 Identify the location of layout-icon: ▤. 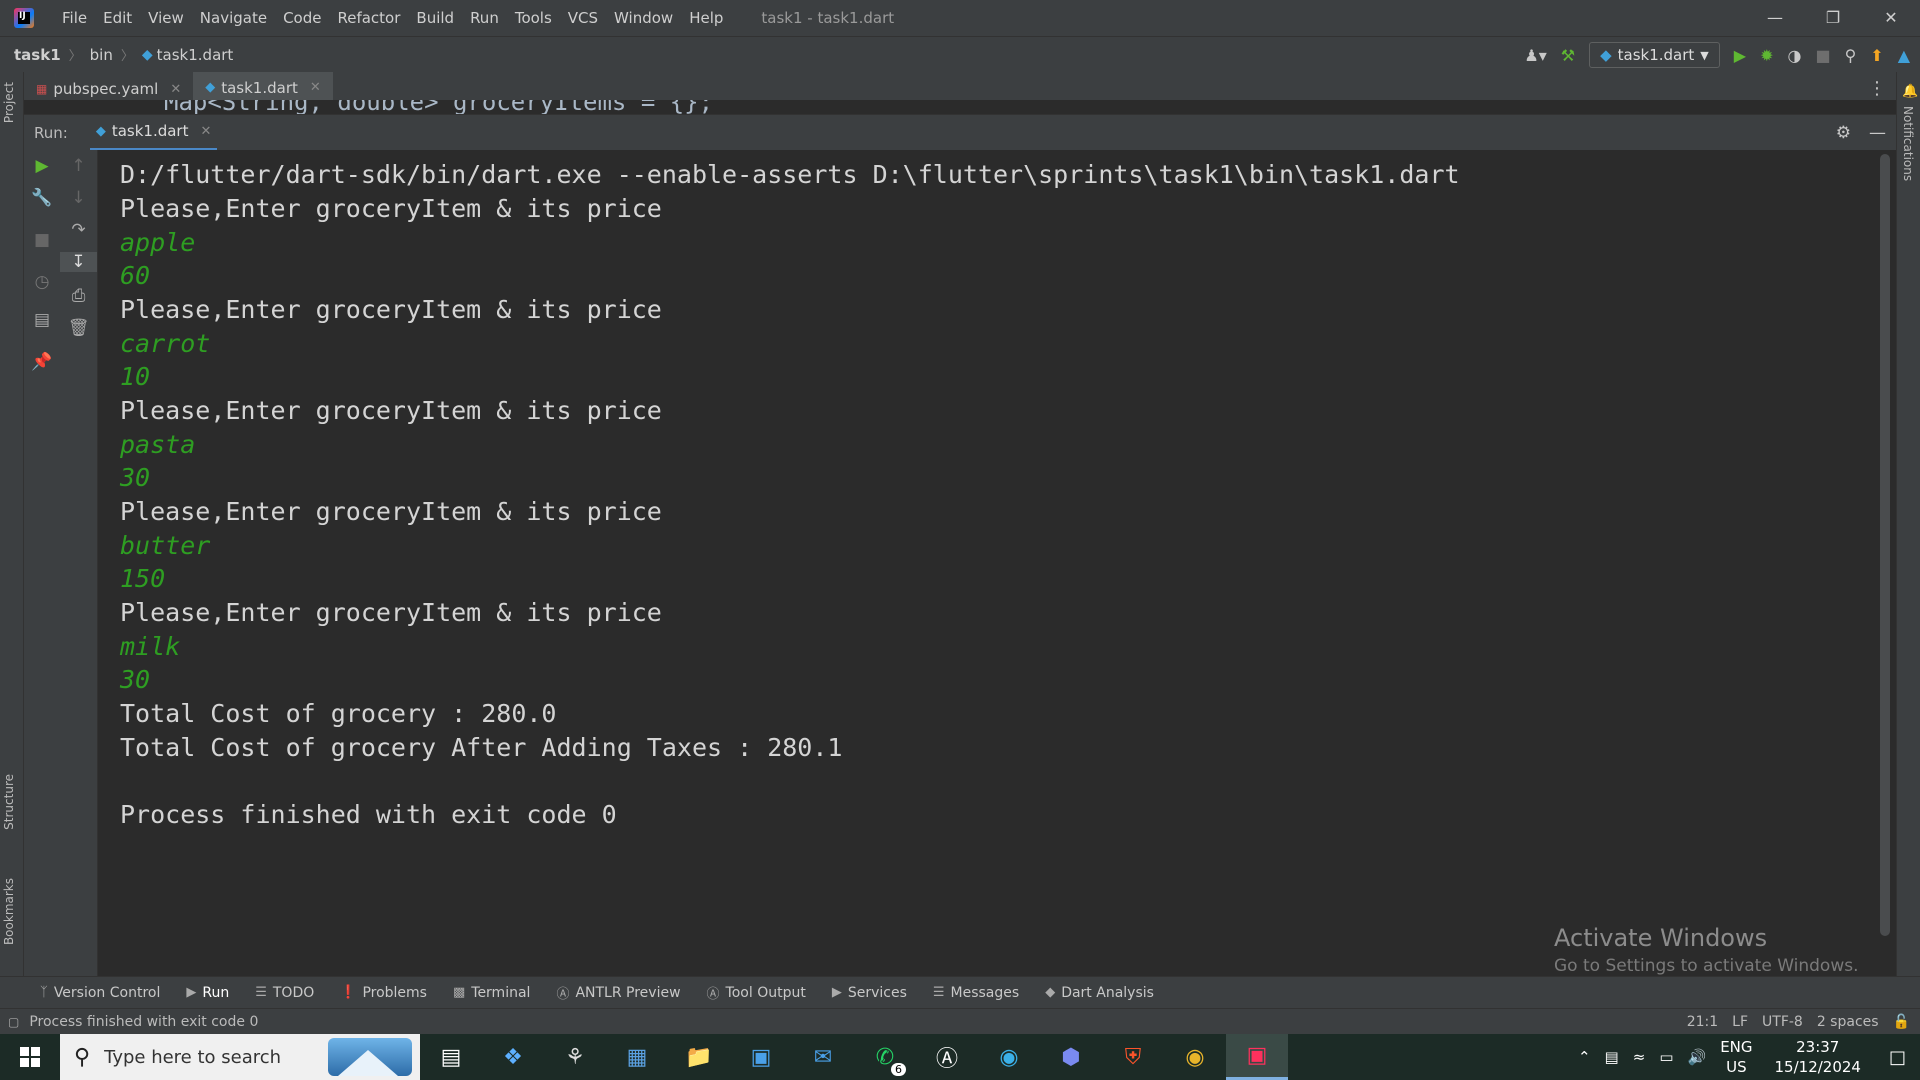
(42, 320).